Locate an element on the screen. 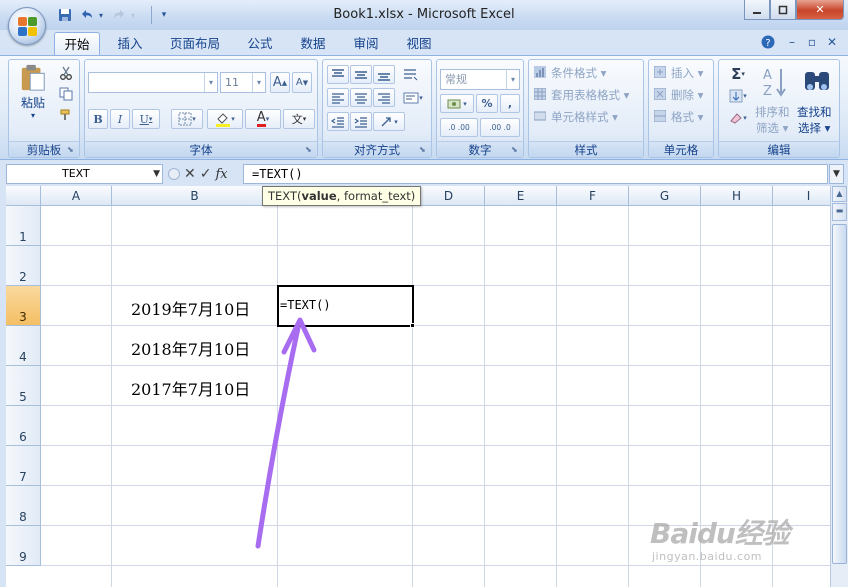  insert-cells-button: 插入 ▾ is located at coordinates (687, 73).